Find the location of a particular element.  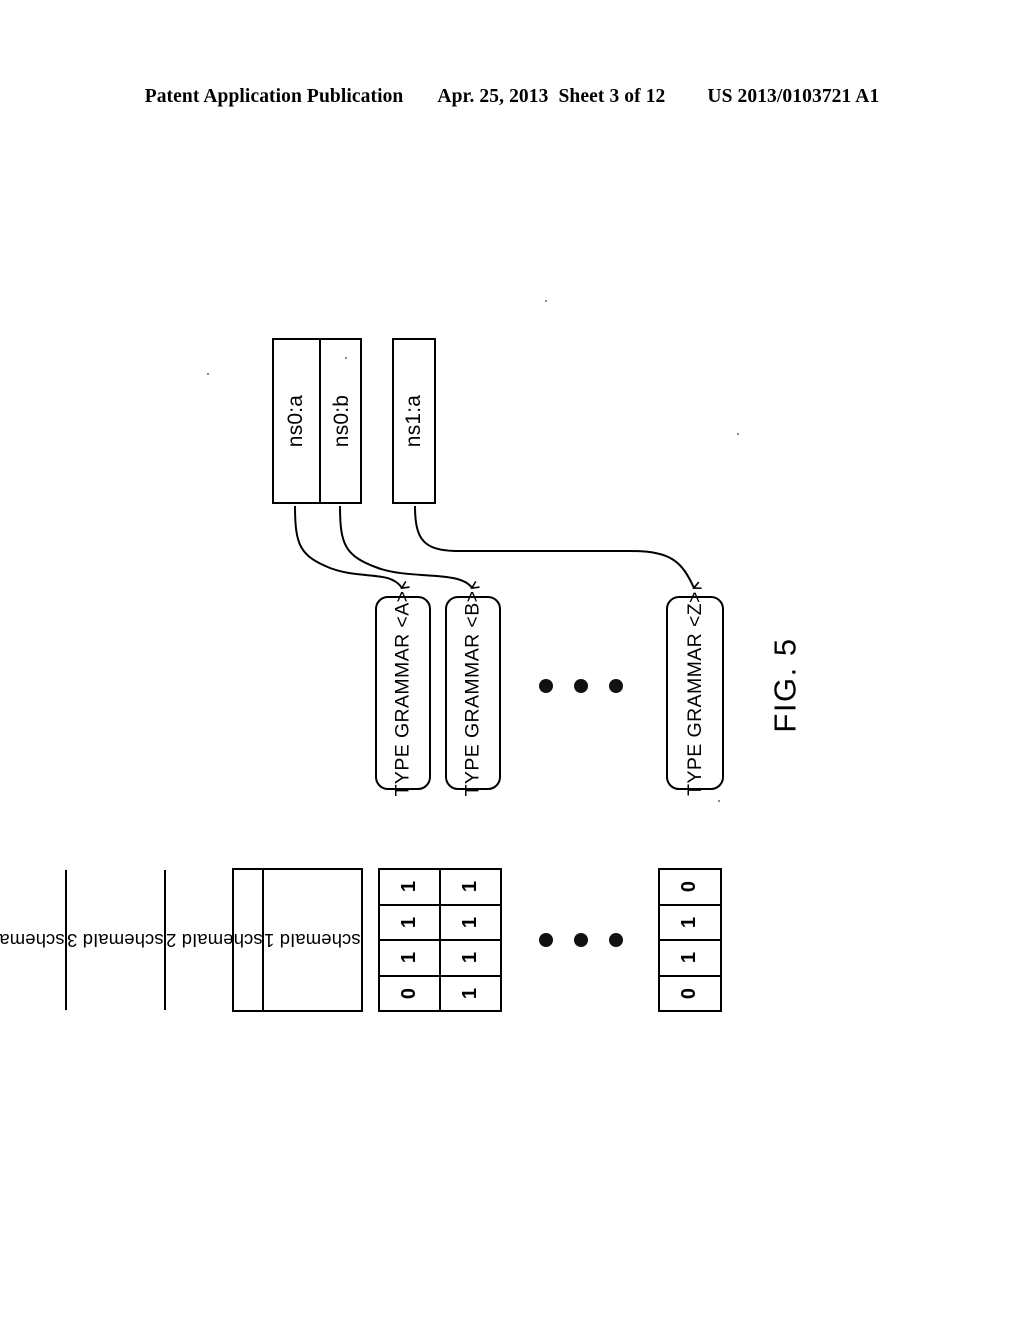

arrow-ns0b-to-grammar-b is located at coordinates (405, 546).